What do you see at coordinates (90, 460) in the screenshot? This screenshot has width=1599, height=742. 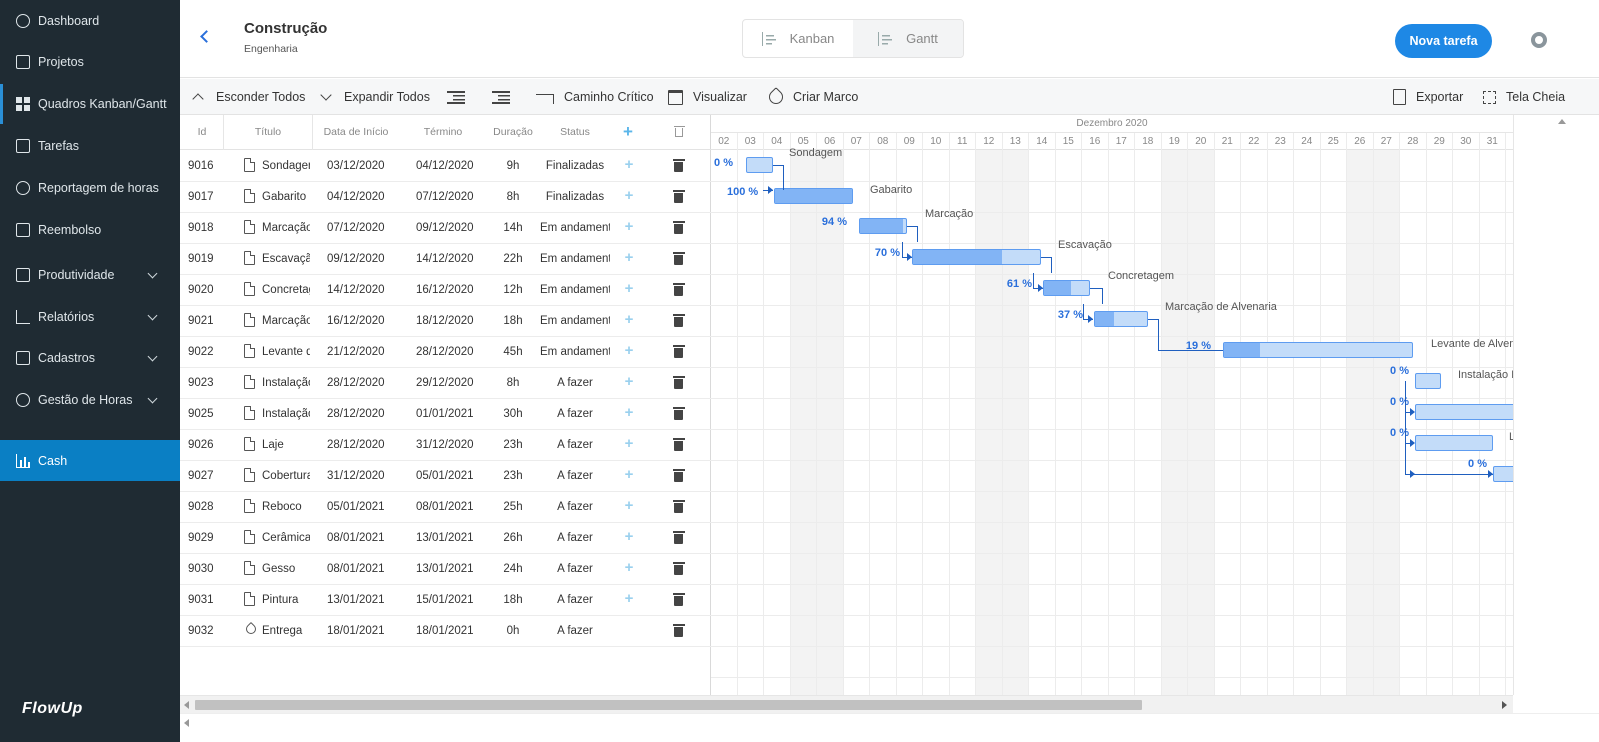 I see `sidebar-item-cash: Cash` at bounding box center [90, 460].